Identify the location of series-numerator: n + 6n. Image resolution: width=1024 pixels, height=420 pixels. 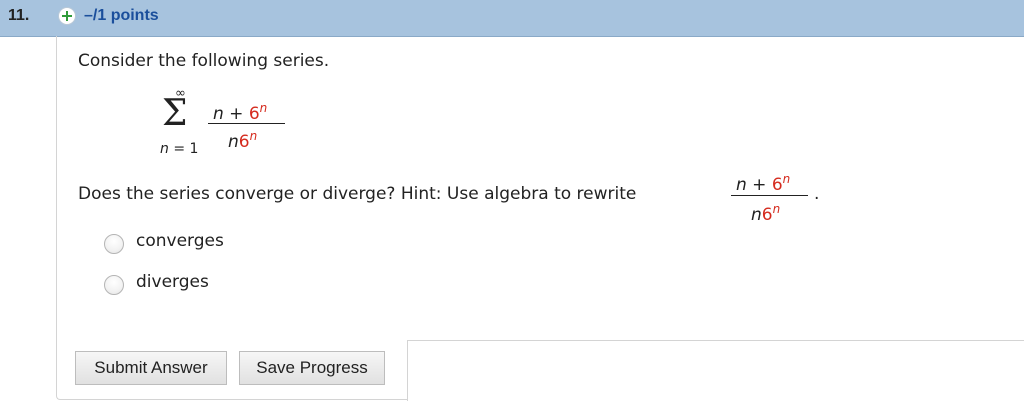
(240, 112).